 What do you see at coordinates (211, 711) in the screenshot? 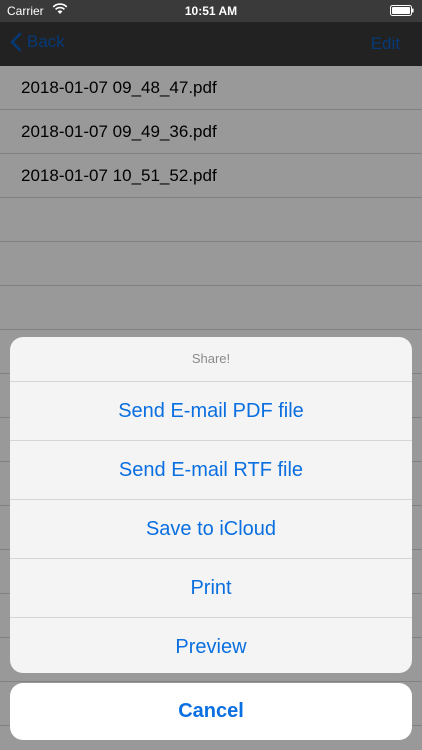
I see `cancel-button: Cancel` at bounding box center [211, 711].